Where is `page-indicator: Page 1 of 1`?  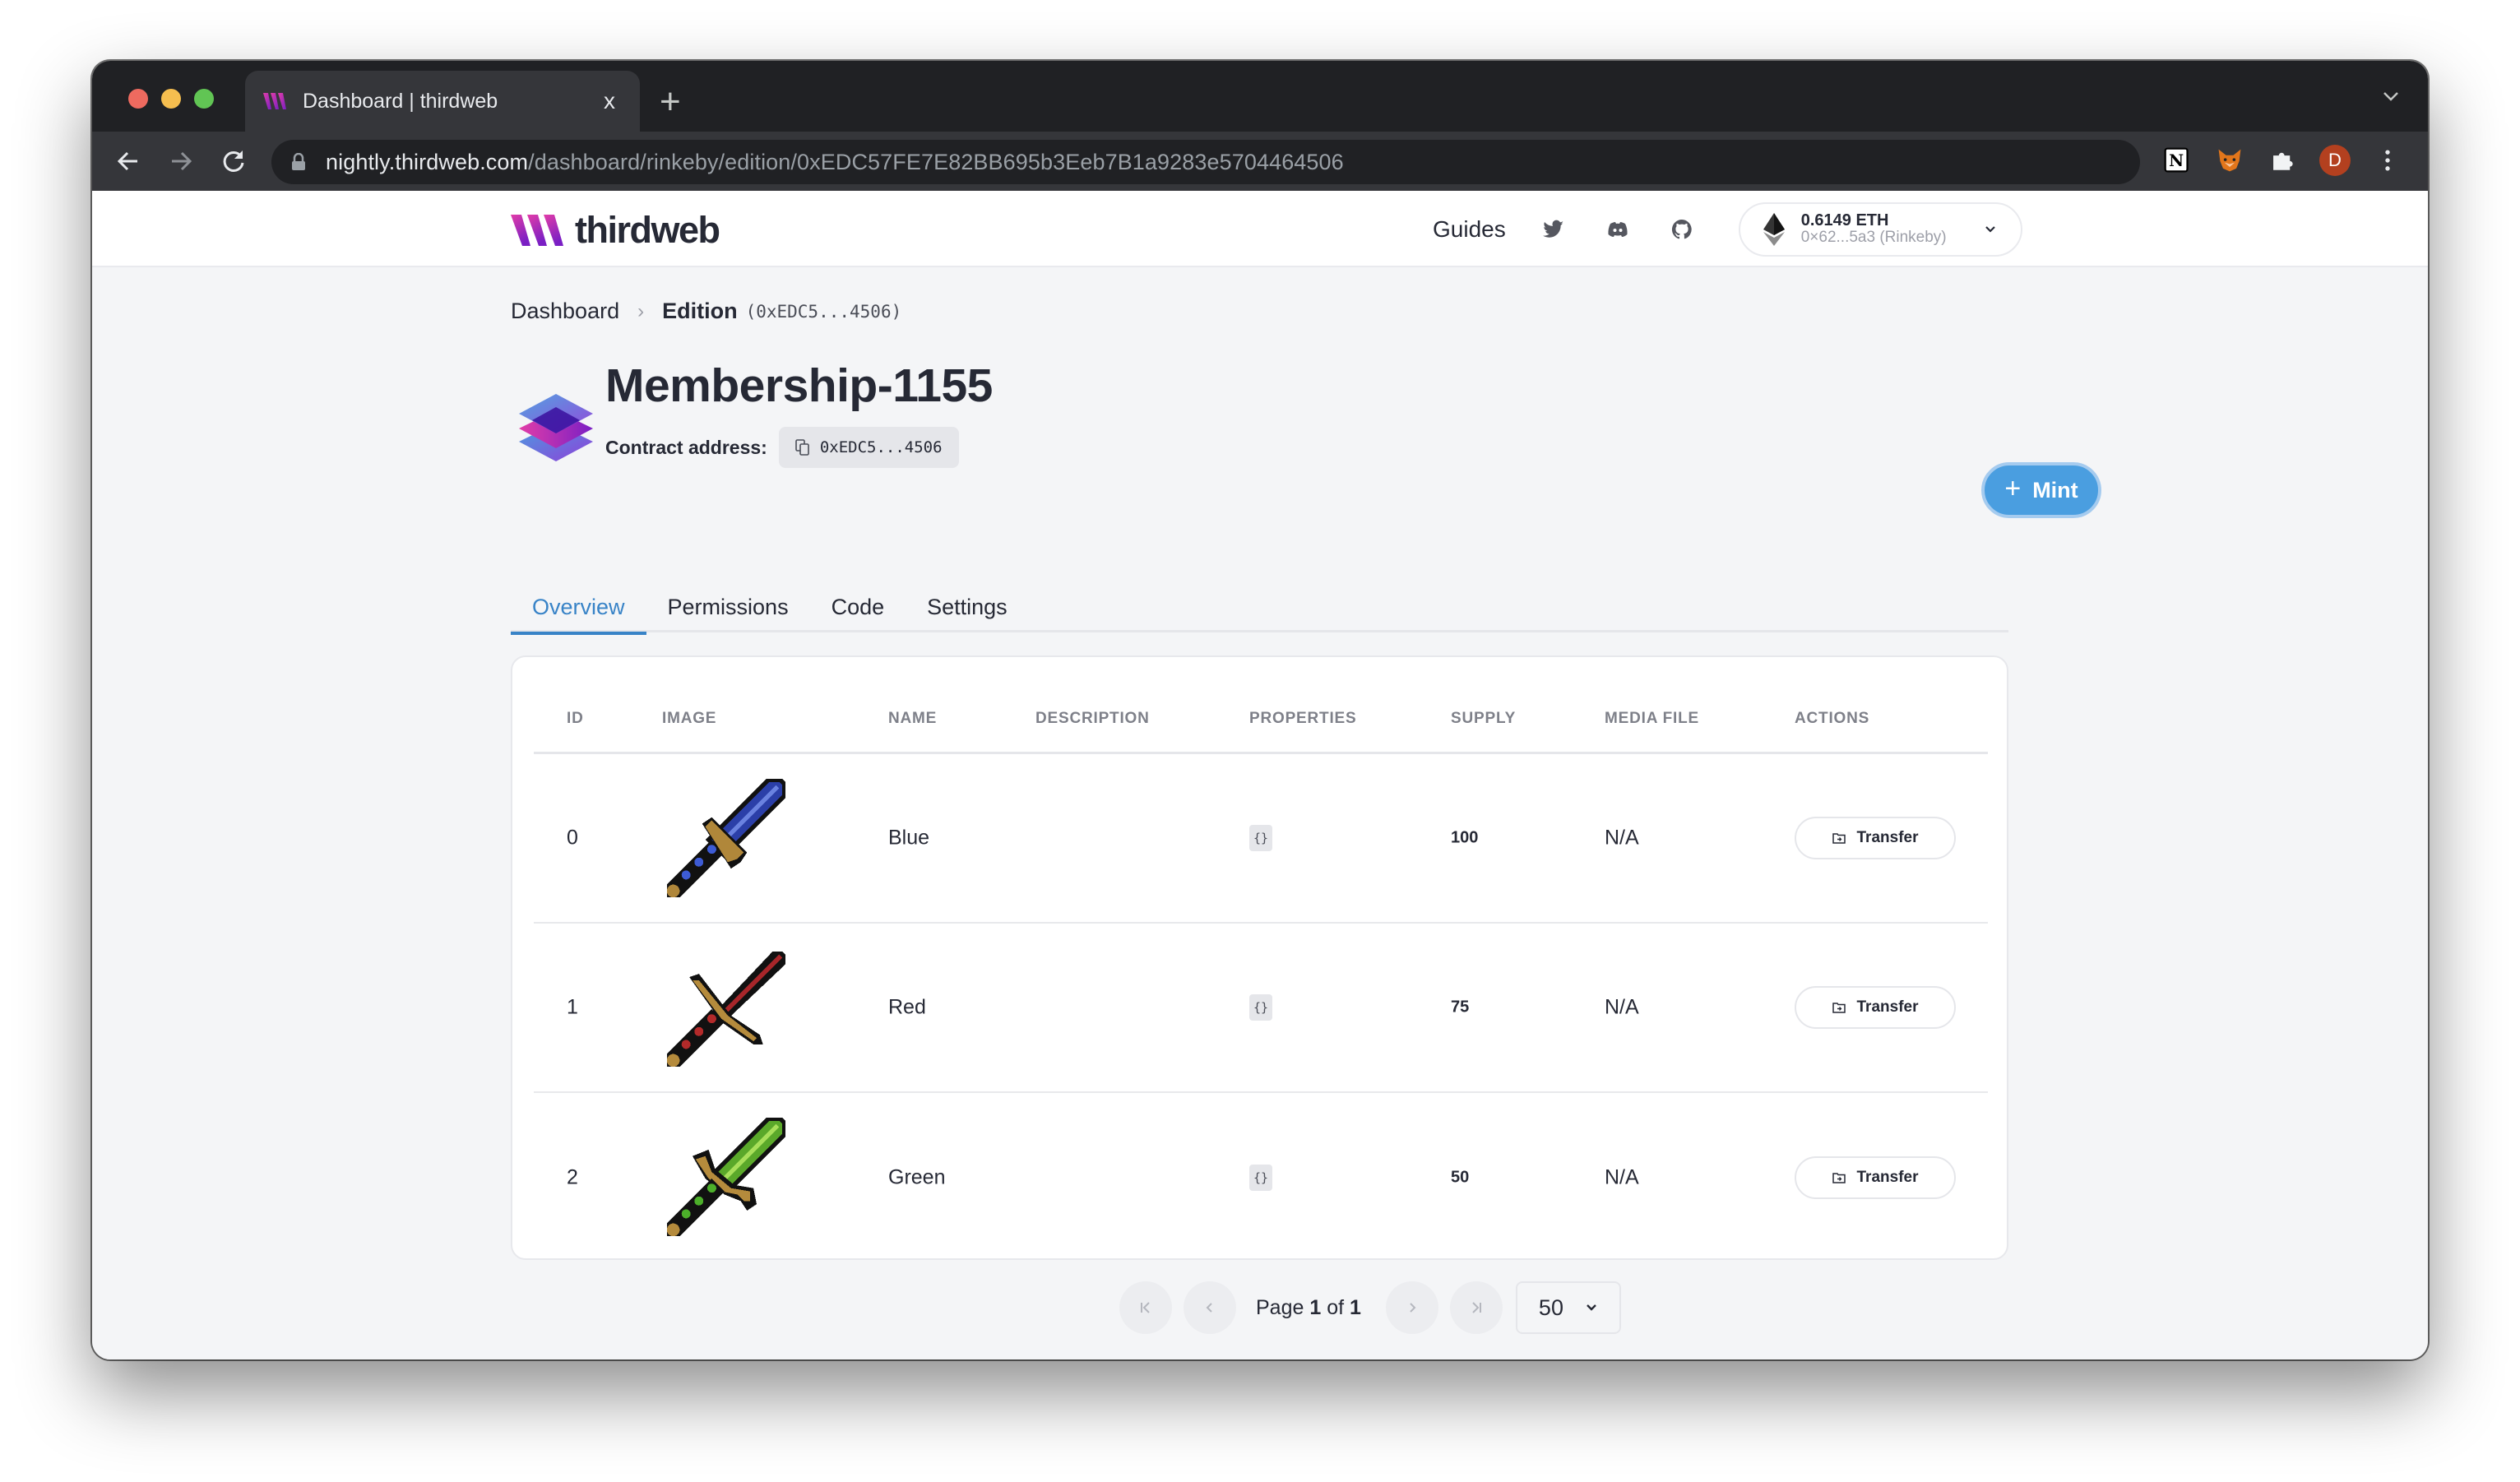
page-indicator: Page 1 of 1 is located at coordinates (1308, 1307).